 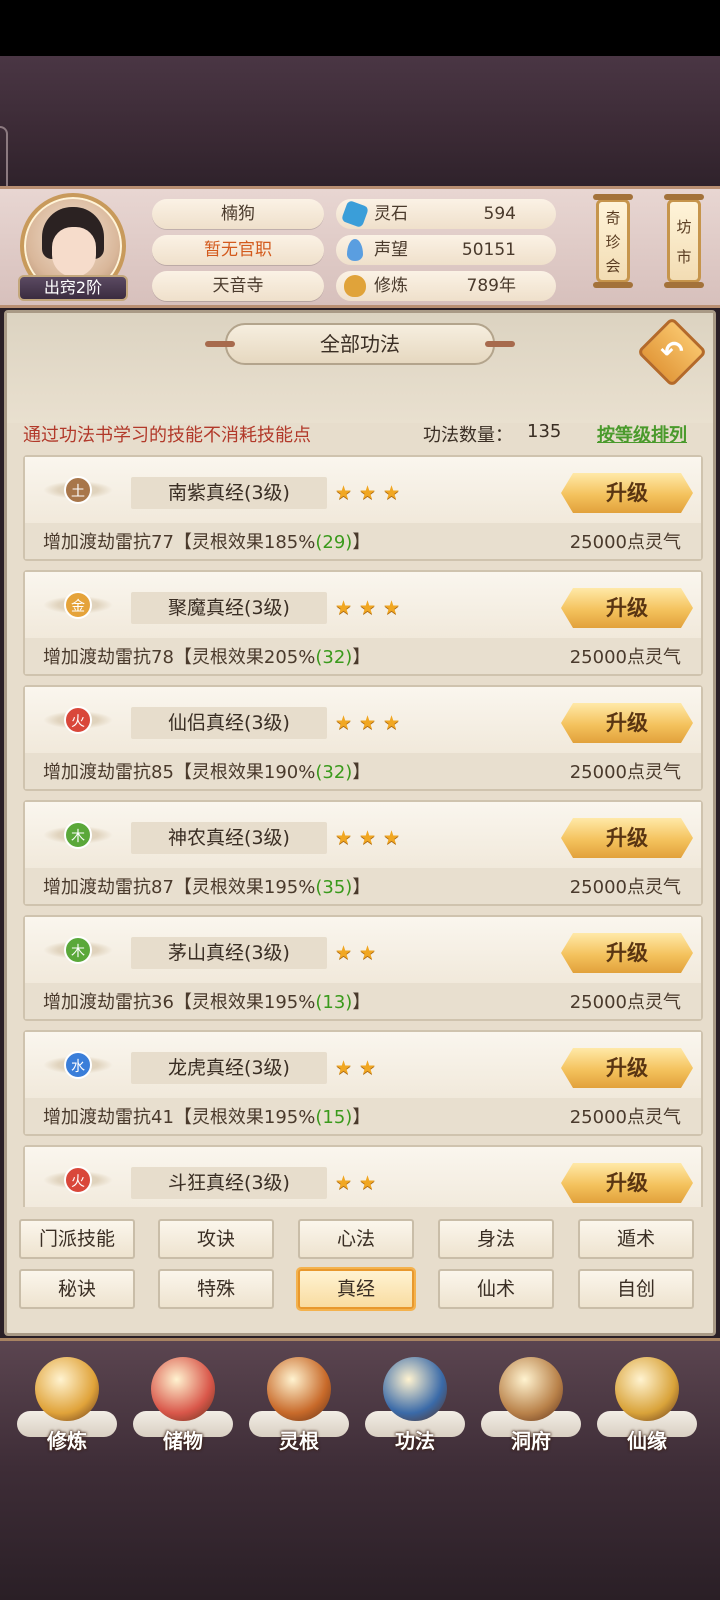 I want to click on stat-label: 灵石, so click(x=391, y=214).